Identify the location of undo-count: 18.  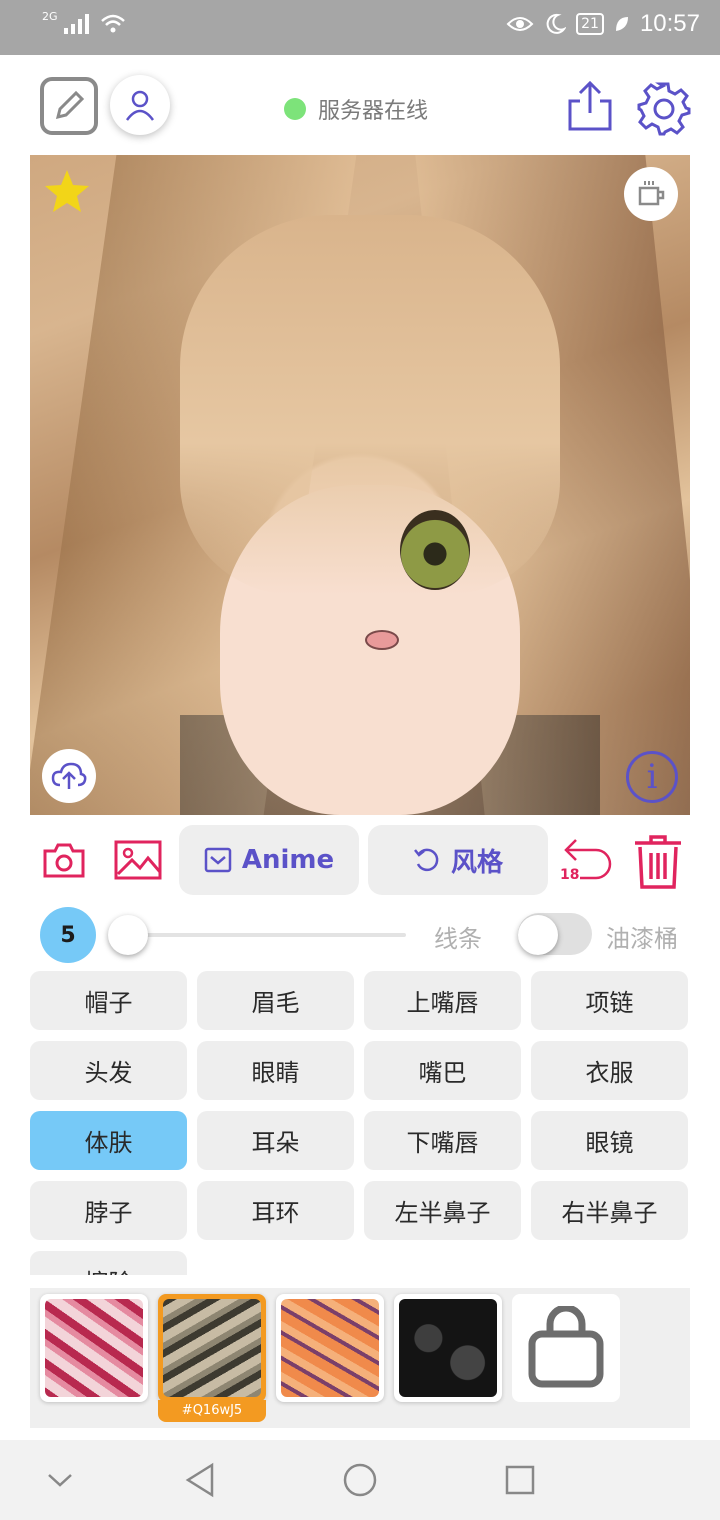
(570, 875).